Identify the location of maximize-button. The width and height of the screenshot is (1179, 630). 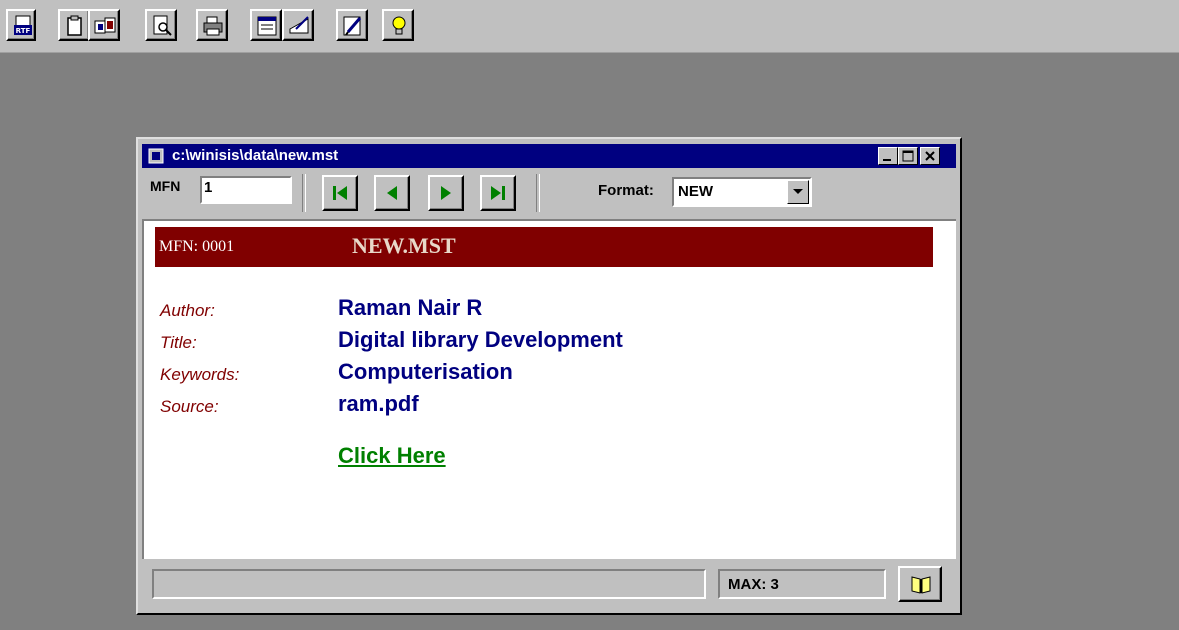
(908, 156).